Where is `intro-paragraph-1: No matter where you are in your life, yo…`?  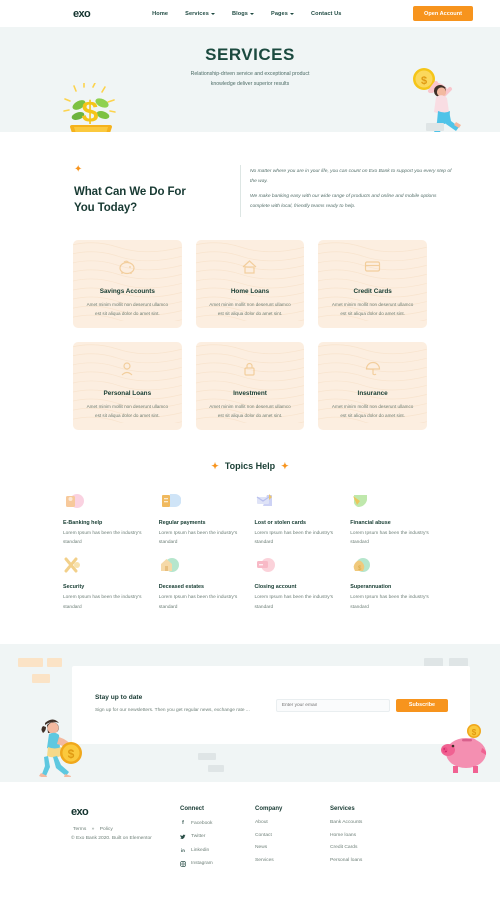
intro-paragraph-1: No matter where you are in your life, yo… is located at coordinates (351, 176).